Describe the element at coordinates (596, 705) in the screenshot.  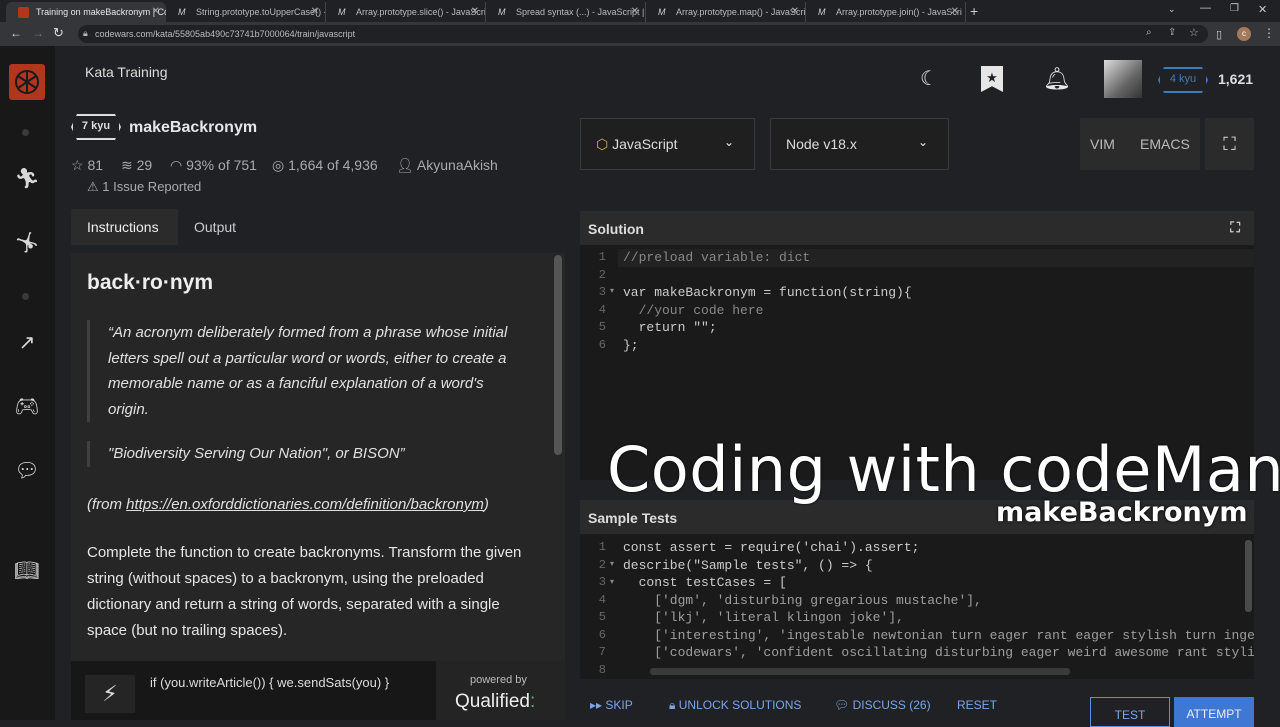
I see `fast-forward-icon: ▸▸` at that location.